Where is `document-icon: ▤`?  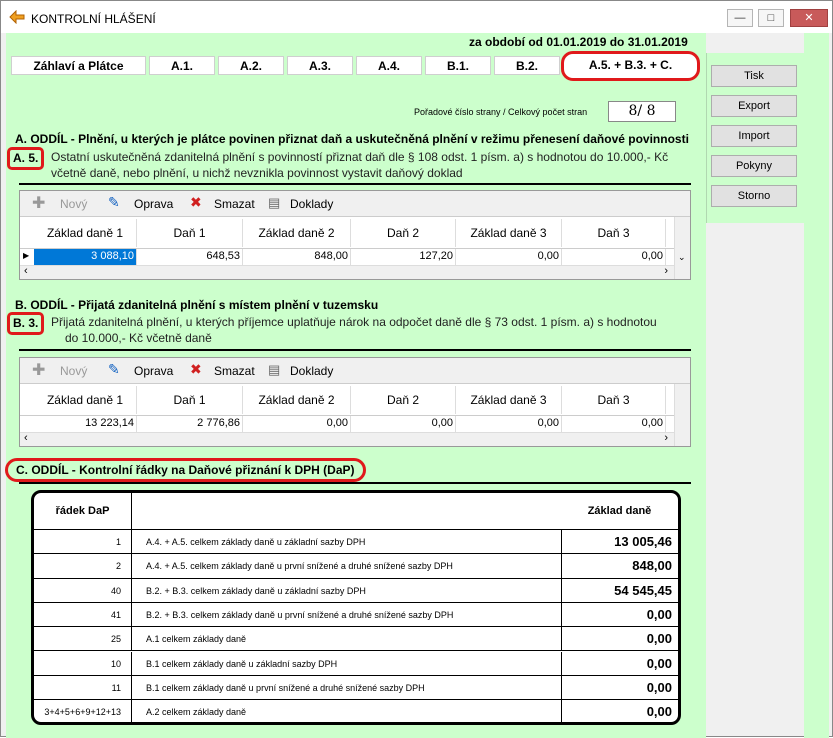
document-icon: ▤ is located at coordinates (274, 202).